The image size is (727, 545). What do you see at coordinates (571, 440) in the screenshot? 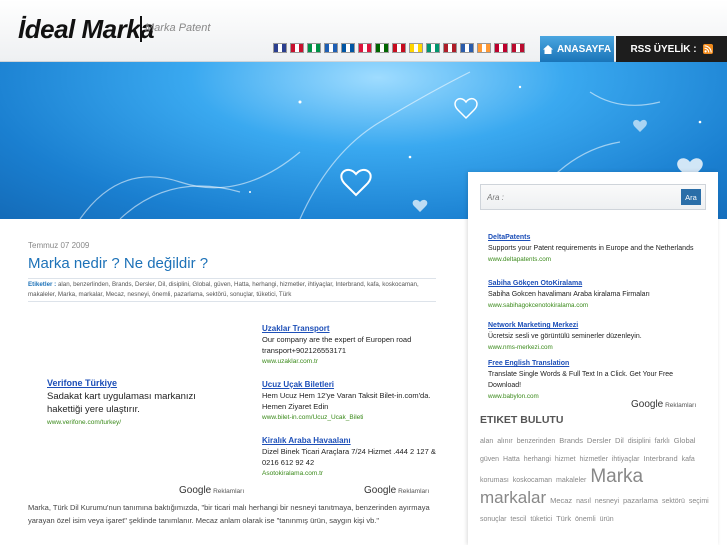
I see `tag-cloud-item: Brands` at bounding box center [571, 440].